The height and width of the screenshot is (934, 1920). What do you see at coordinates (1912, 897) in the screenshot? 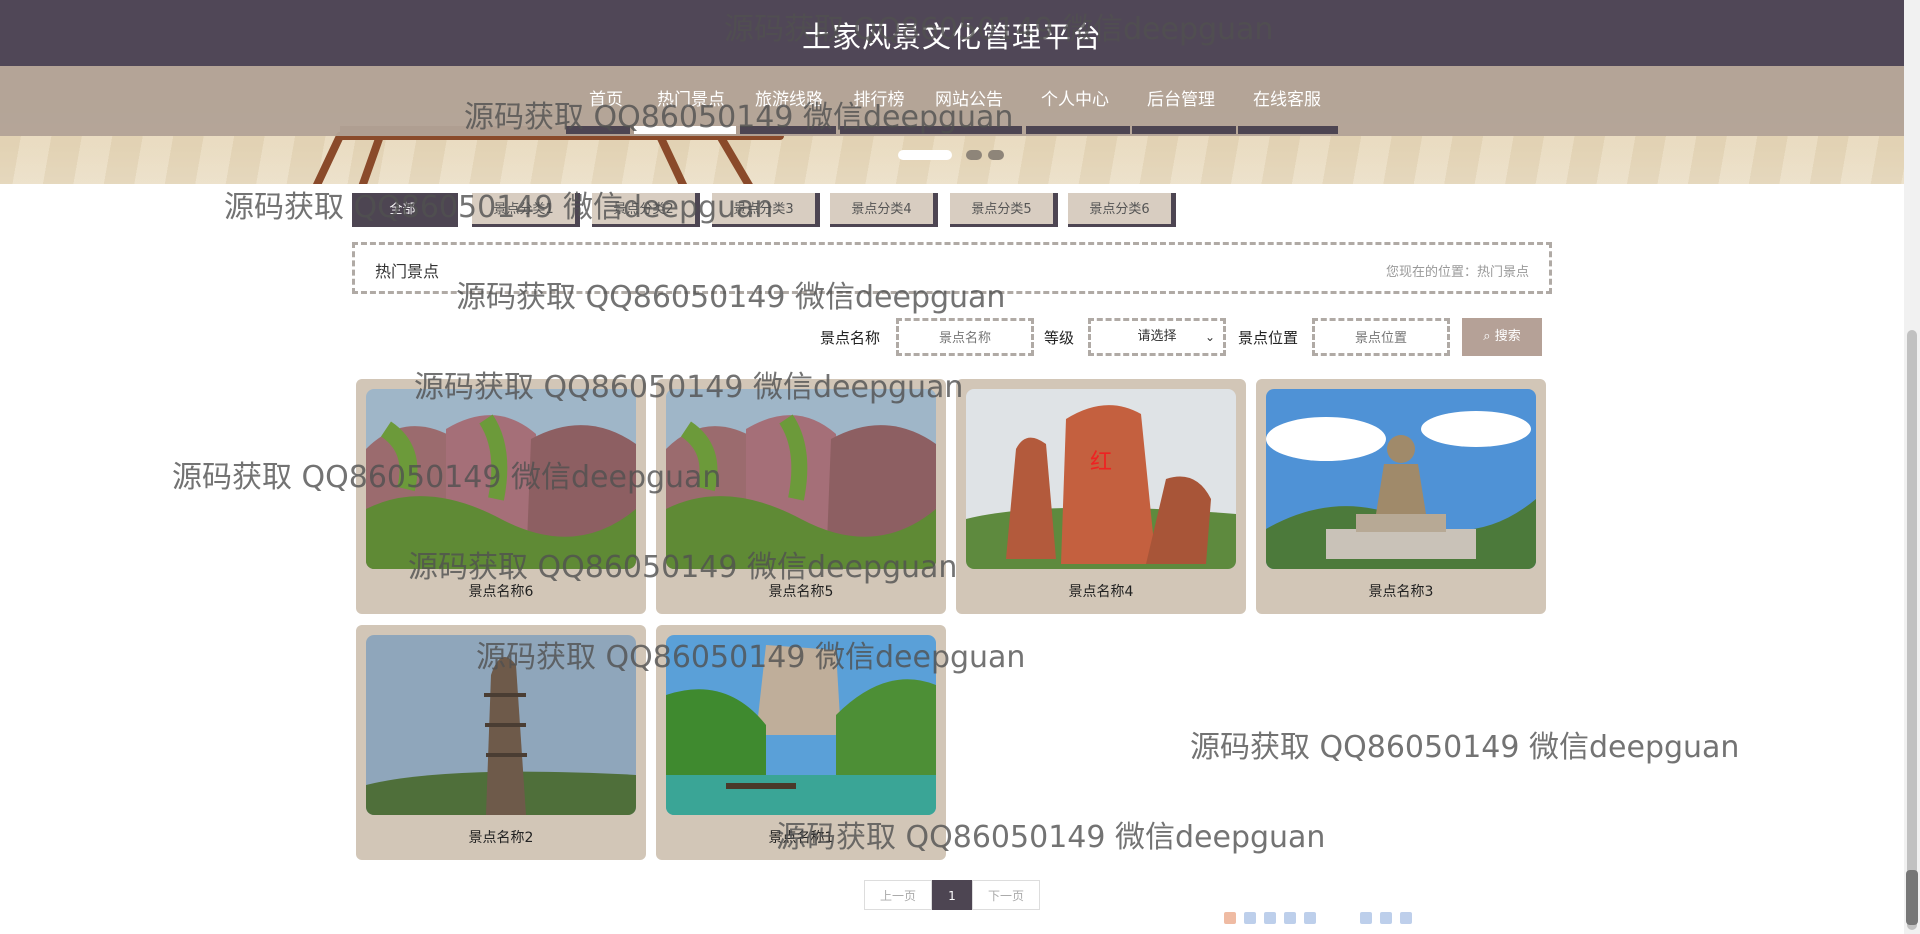
I see `scrollbar-handle` at bounding box center [1912, 897].